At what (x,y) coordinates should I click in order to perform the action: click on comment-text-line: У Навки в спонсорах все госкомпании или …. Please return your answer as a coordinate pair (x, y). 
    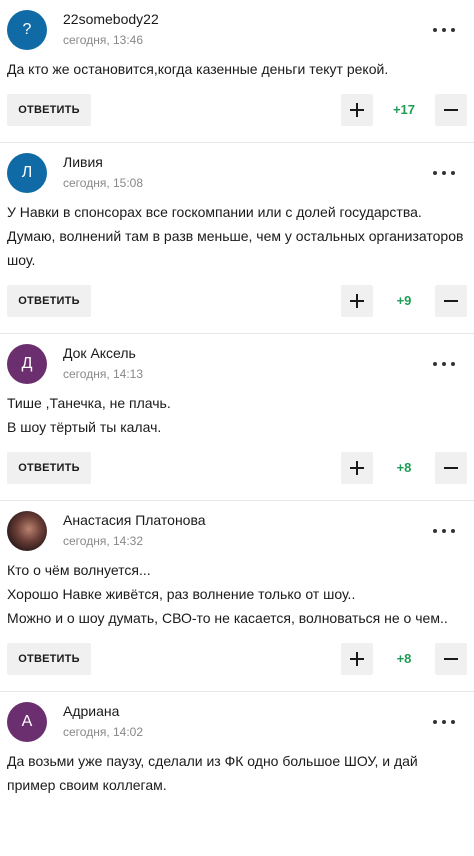
    Looking at the image, I should click on (235, 236).